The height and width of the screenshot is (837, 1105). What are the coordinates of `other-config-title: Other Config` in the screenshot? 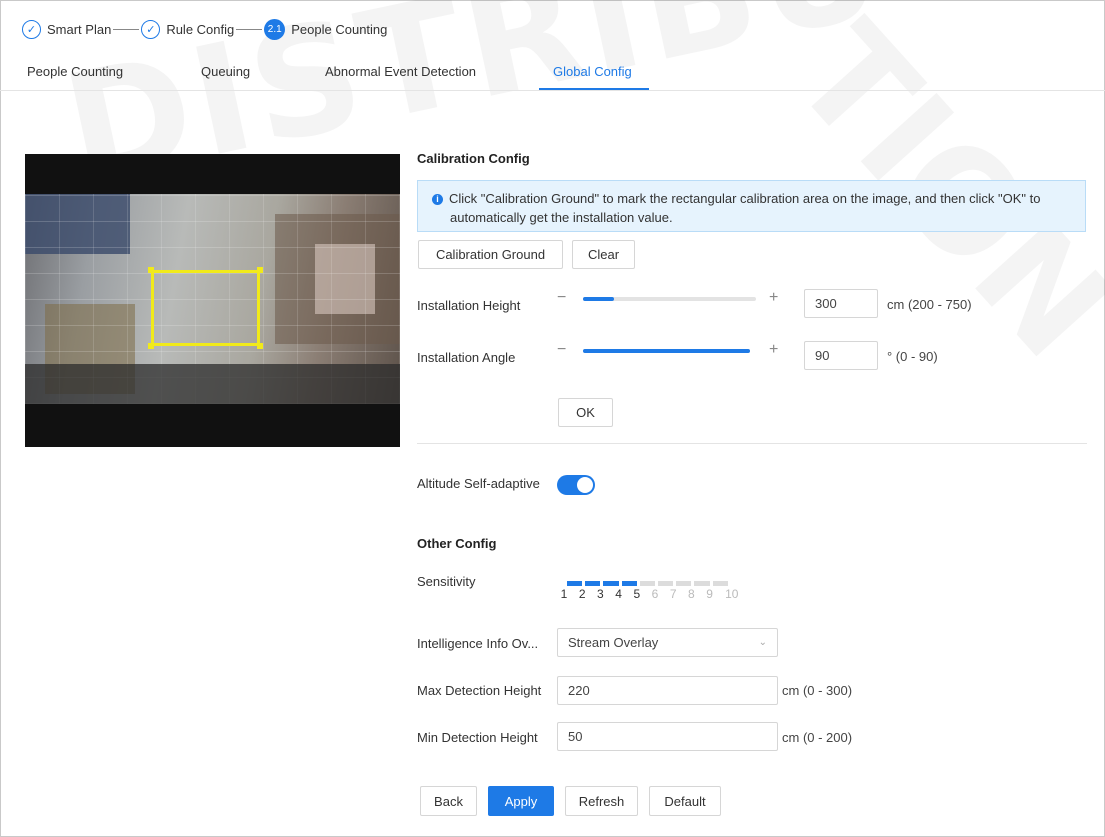 It's located at (457, 543).